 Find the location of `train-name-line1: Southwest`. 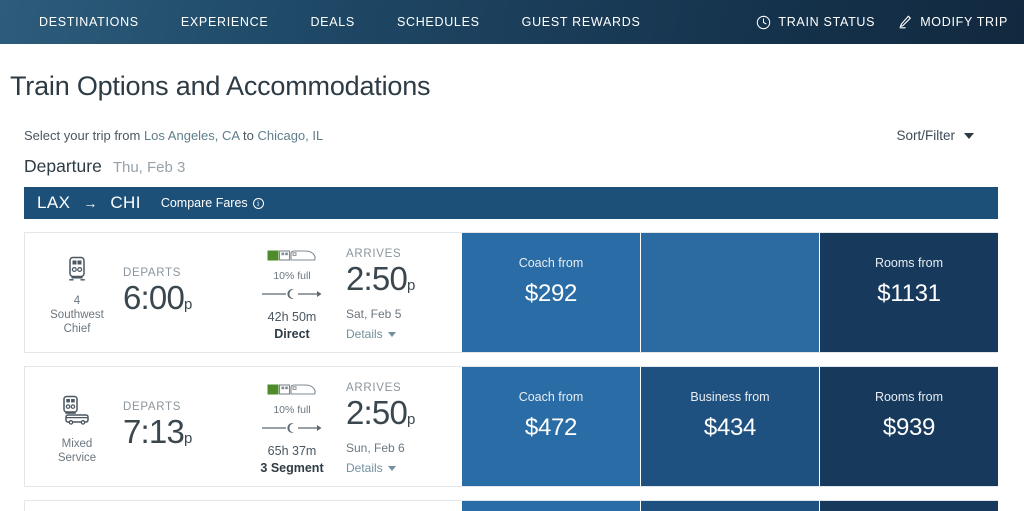

train-name-line1: Southwest is located at coordinates (77, 314).